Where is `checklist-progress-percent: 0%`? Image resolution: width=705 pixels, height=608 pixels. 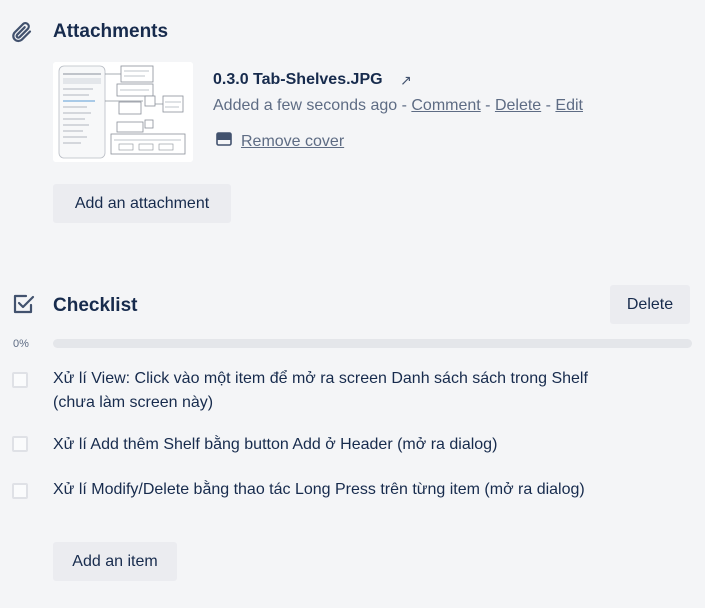 checklist-progress-percent: 0% is located at coordinates (21, 344).